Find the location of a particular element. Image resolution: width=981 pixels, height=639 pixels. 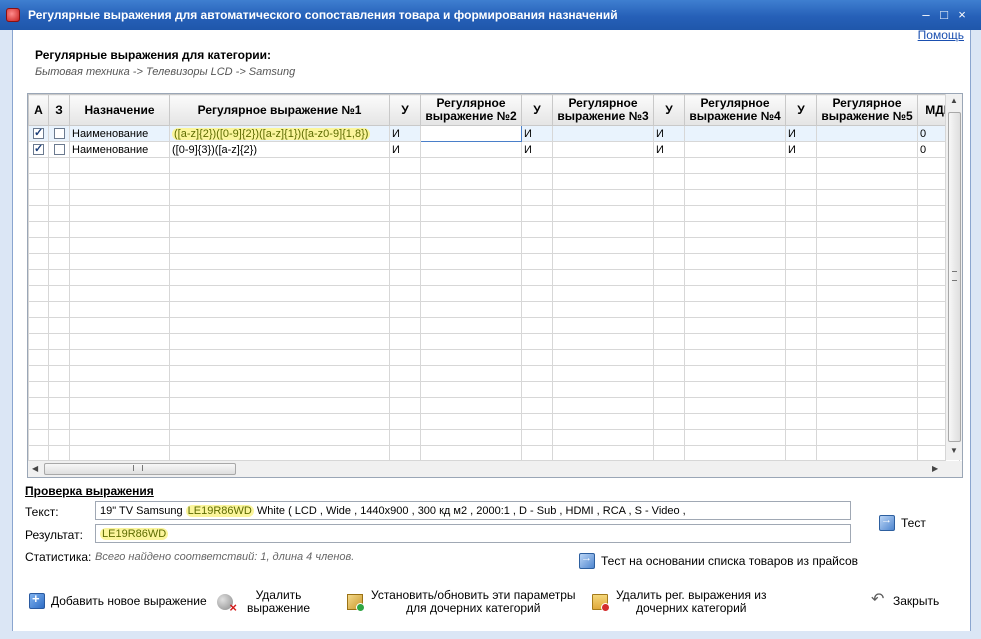

vertical-scroll-thumb is located at coordinates (954, 277).